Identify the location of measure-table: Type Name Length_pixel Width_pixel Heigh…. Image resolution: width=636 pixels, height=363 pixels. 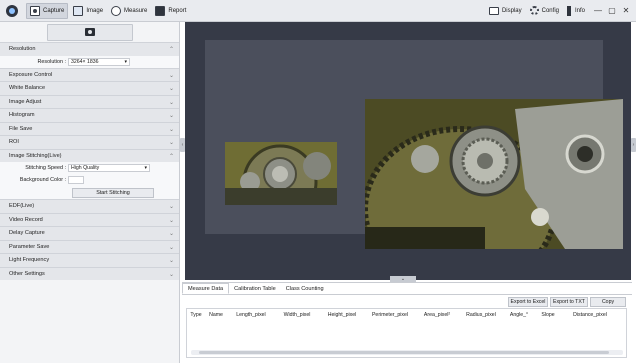
(406, 333).